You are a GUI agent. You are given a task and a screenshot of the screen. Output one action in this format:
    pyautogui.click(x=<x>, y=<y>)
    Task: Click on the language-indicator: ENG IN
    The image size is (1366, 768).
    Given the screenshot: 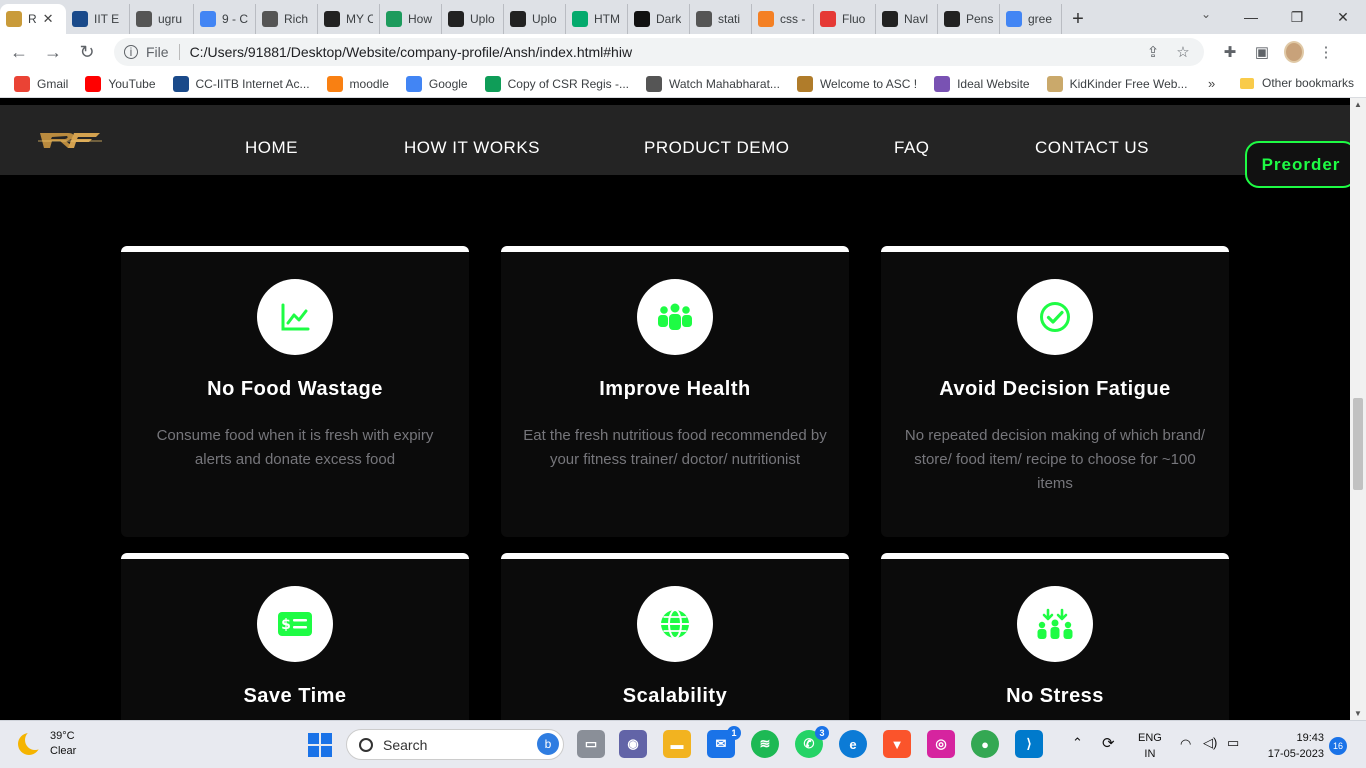 What is the action you would take?
    pyautogui.click(x=1150, y=746)
    